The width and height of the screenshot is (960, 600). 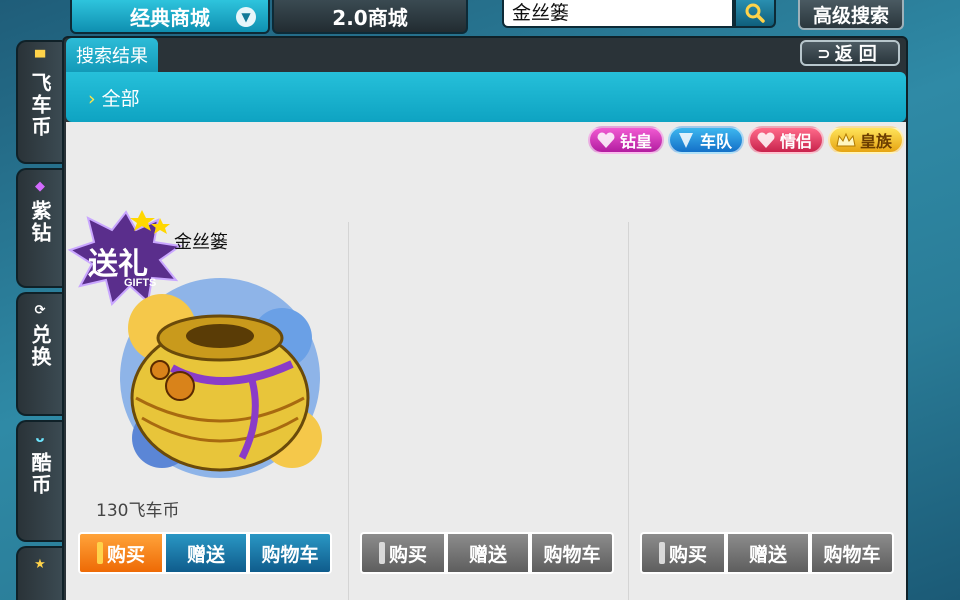 What do you see at coordinates (40, 222) in the screenshot?
I see `sidebar-item-label: 紫钻` at bounding box center [40, 222].